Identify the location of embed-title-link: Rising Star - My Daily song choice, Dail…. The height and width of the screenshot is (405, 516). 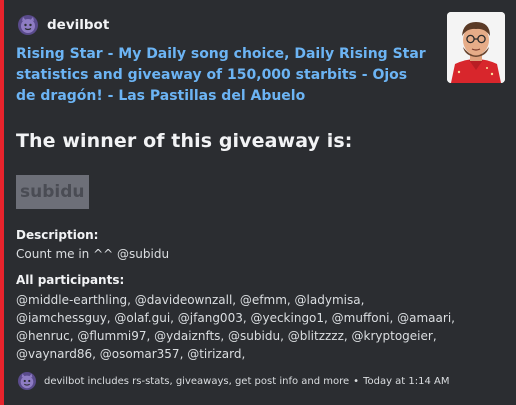
(222, 75).